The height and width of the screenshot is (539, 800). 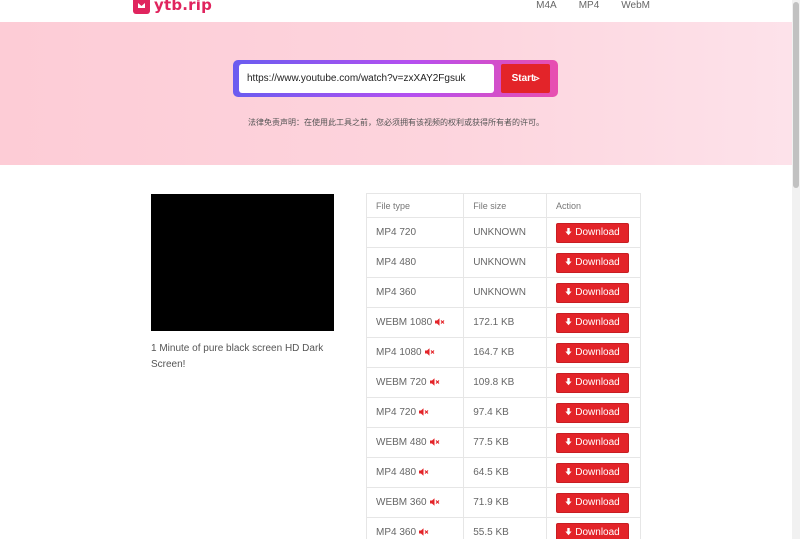 I want to click on table-row: MP4 1080 164.7 KB Download, so click(x=503, y=352).